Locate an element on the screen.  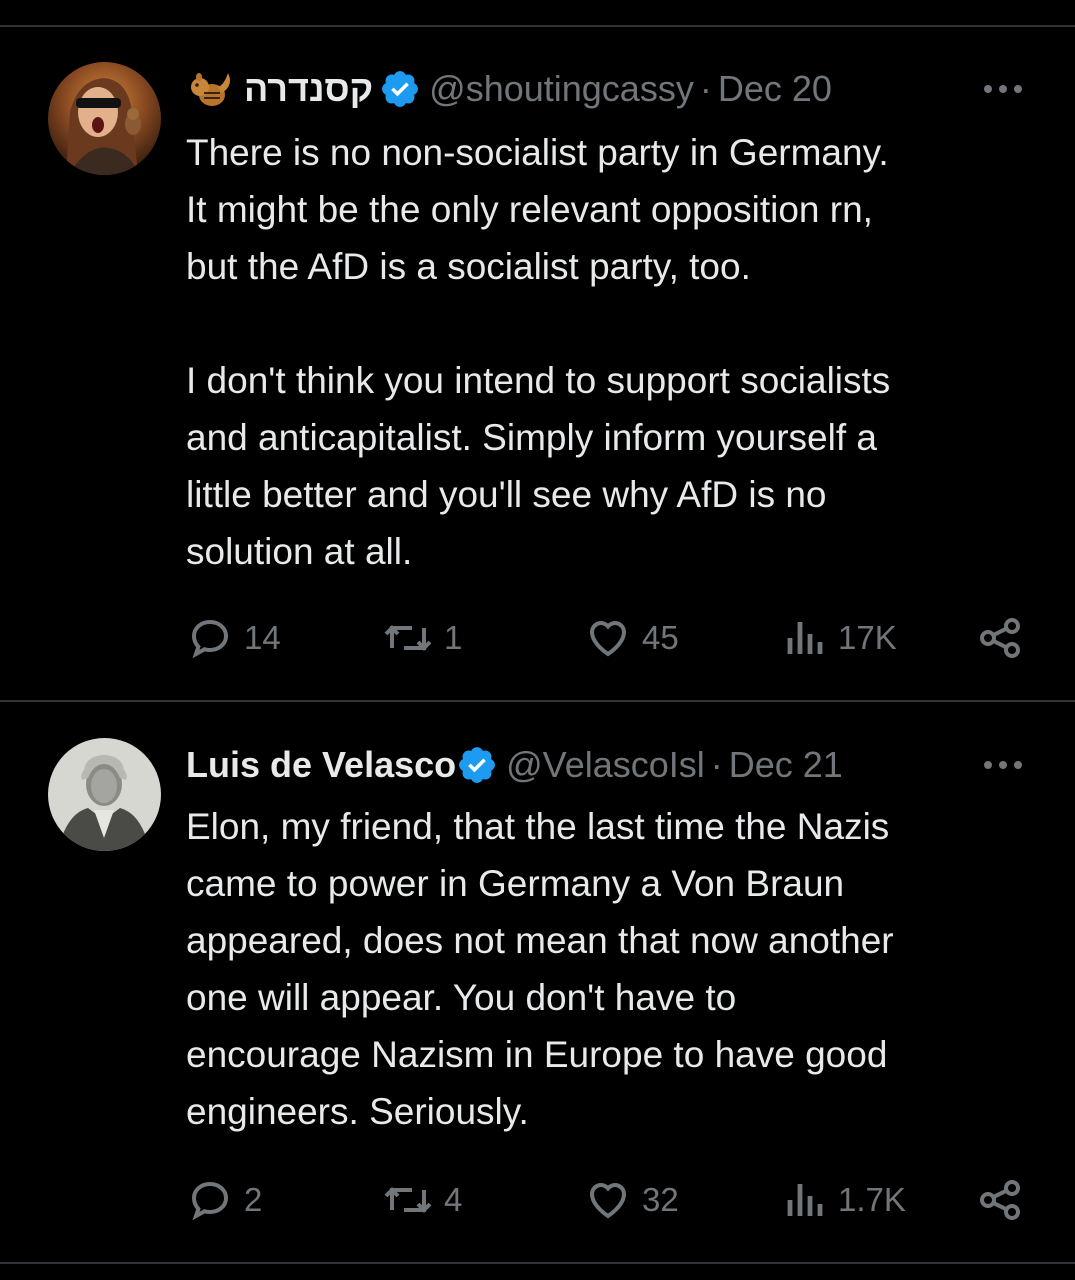
action-bar: 2 4 32 1.7K is located at coordinates (611, 1200).